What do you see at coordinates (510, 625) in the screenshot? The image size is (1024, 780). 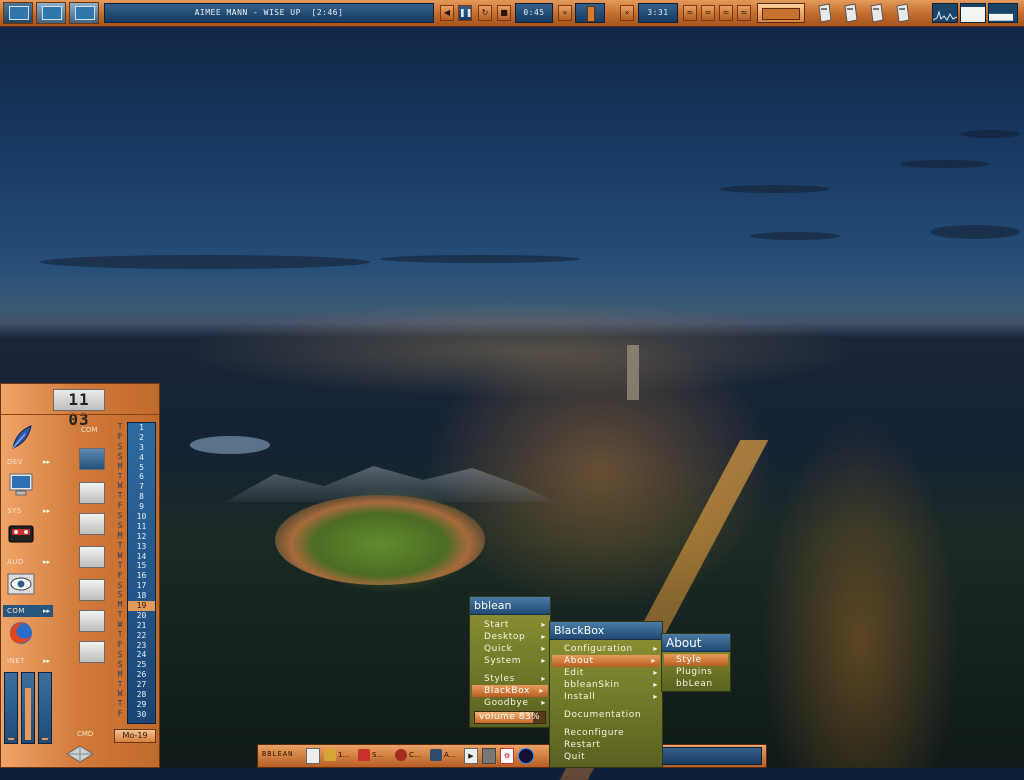 I see `menu-item-start: Start` at bounding box center [510, 625].